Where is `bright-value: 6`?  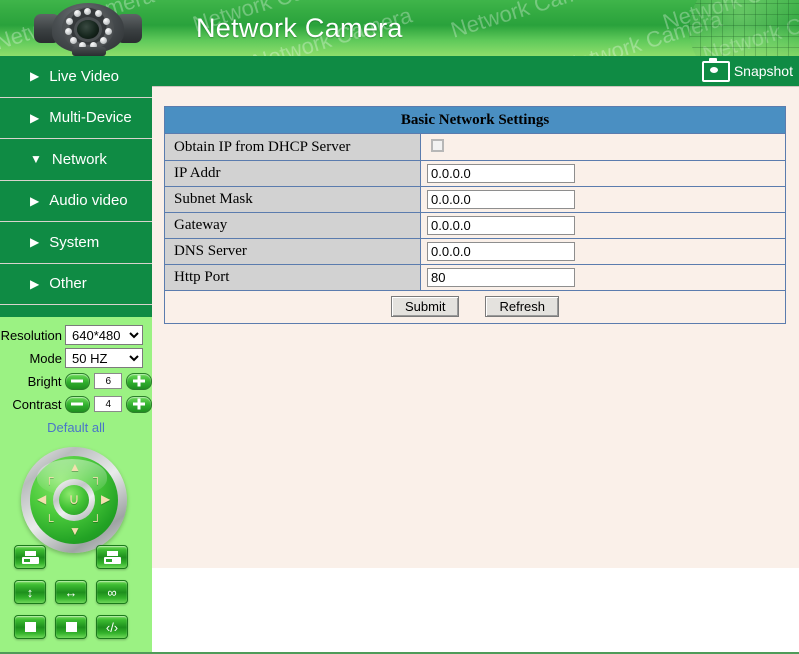 bright-value: 6 is located at coordinates (108, 381).